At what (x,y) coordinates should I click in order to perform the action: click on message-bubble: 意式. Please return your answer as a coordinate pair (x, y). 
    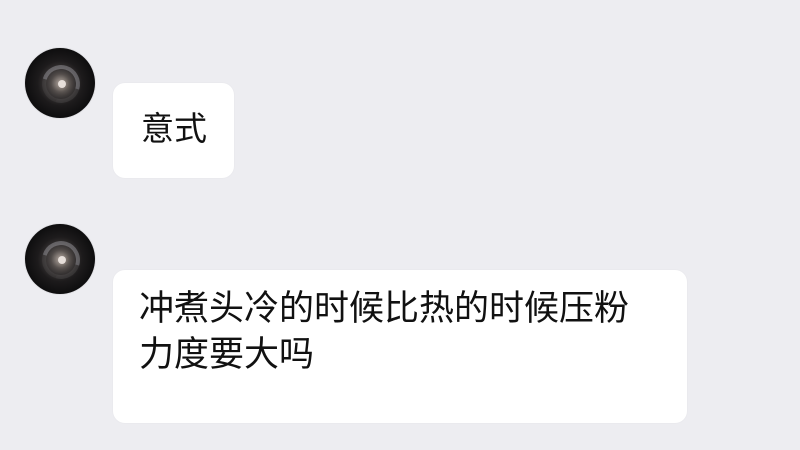
    Looking at the image, I should click on (173, 130).